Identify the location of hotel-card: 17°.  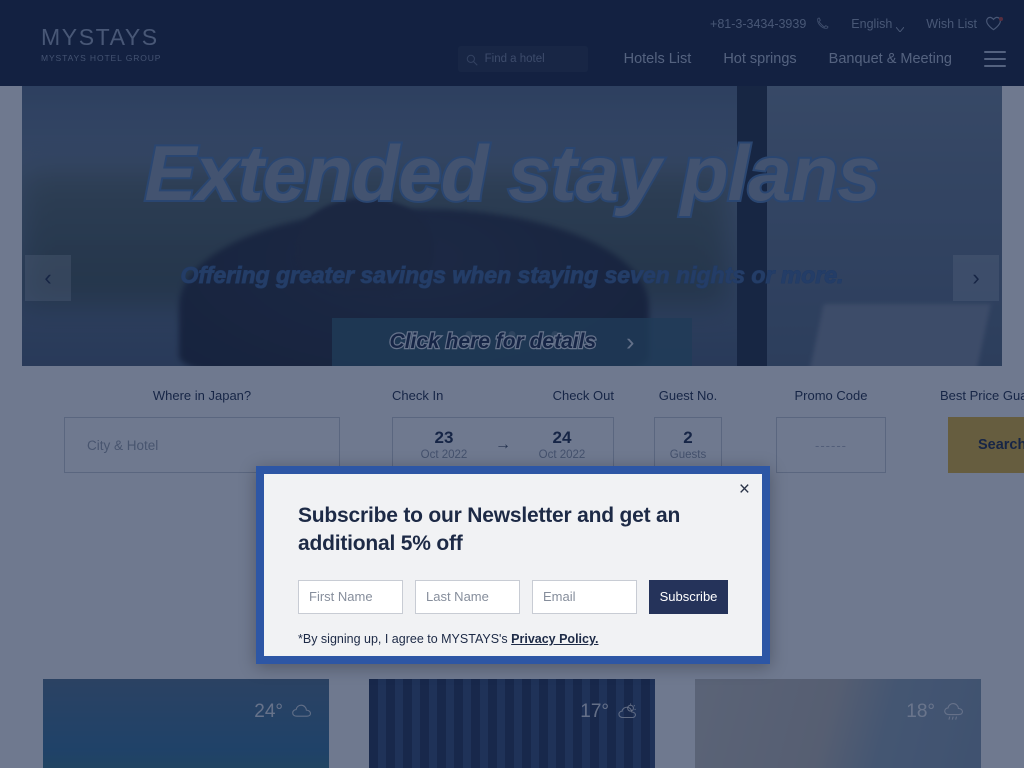
(512, 723).